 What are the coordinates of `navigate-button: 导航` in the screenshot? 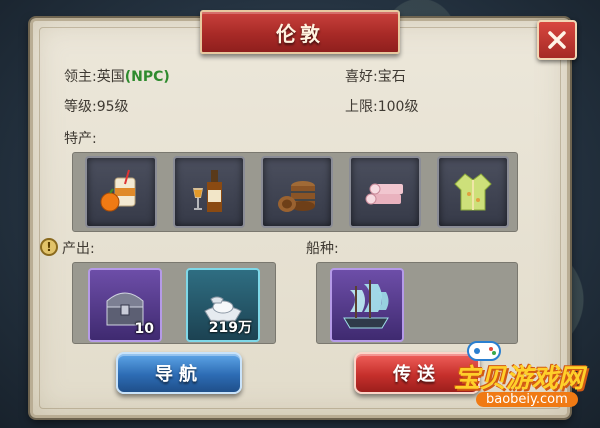 It's located at (179, 373).